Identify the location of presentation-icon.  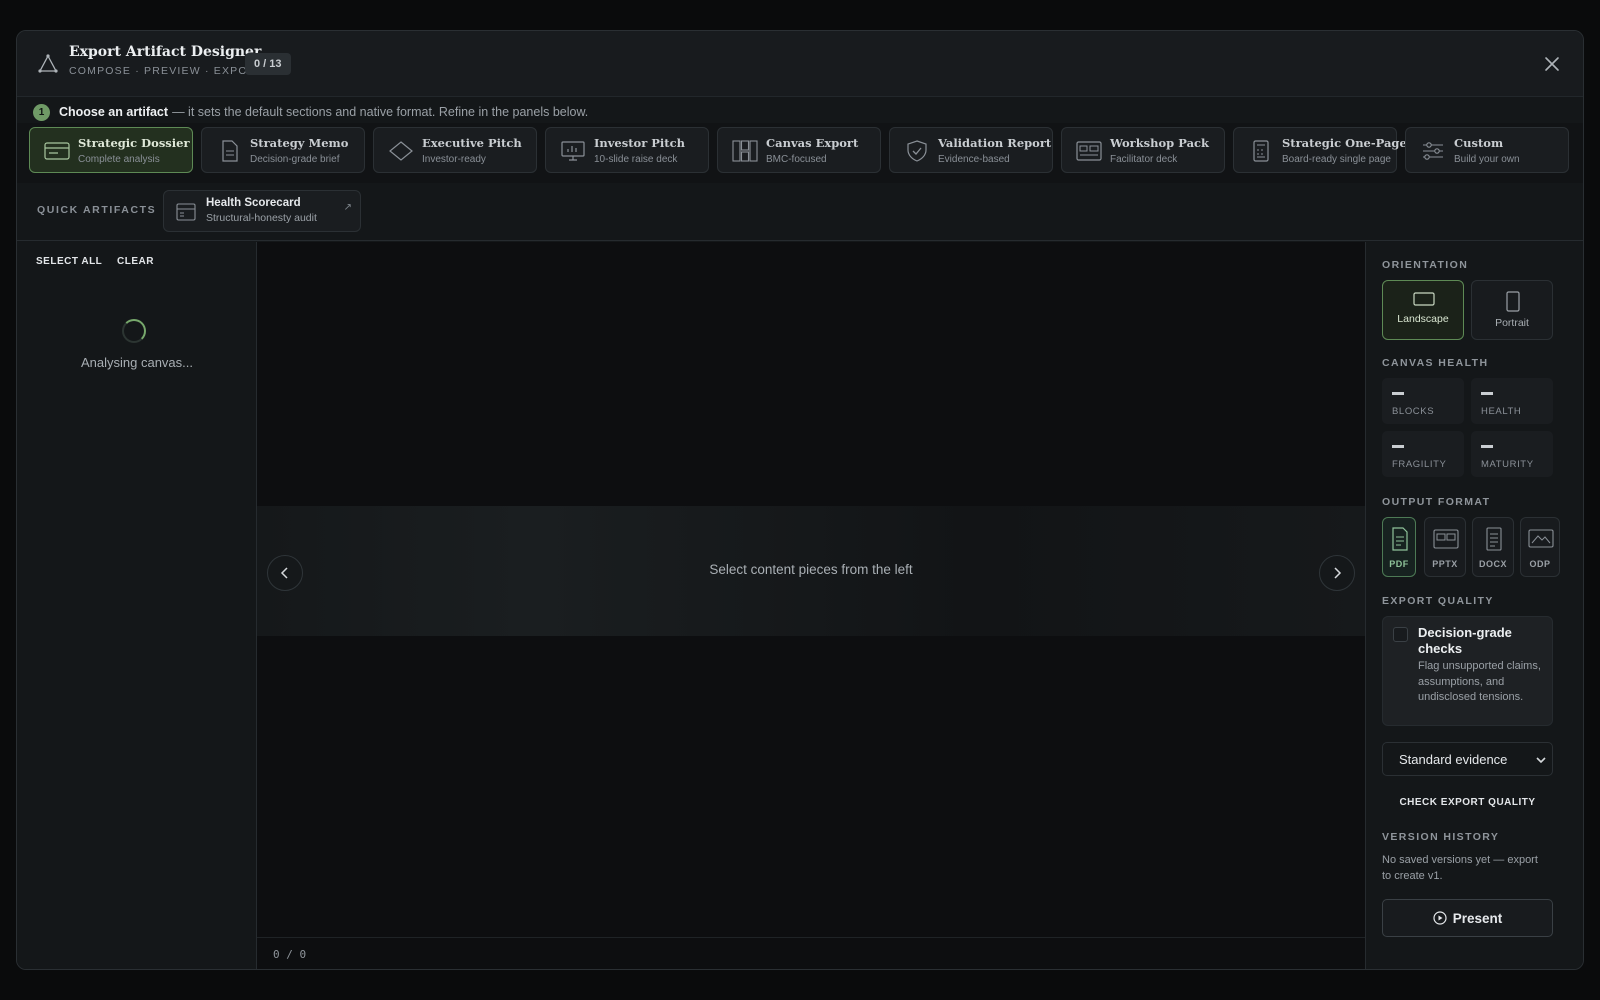
(573, 151).